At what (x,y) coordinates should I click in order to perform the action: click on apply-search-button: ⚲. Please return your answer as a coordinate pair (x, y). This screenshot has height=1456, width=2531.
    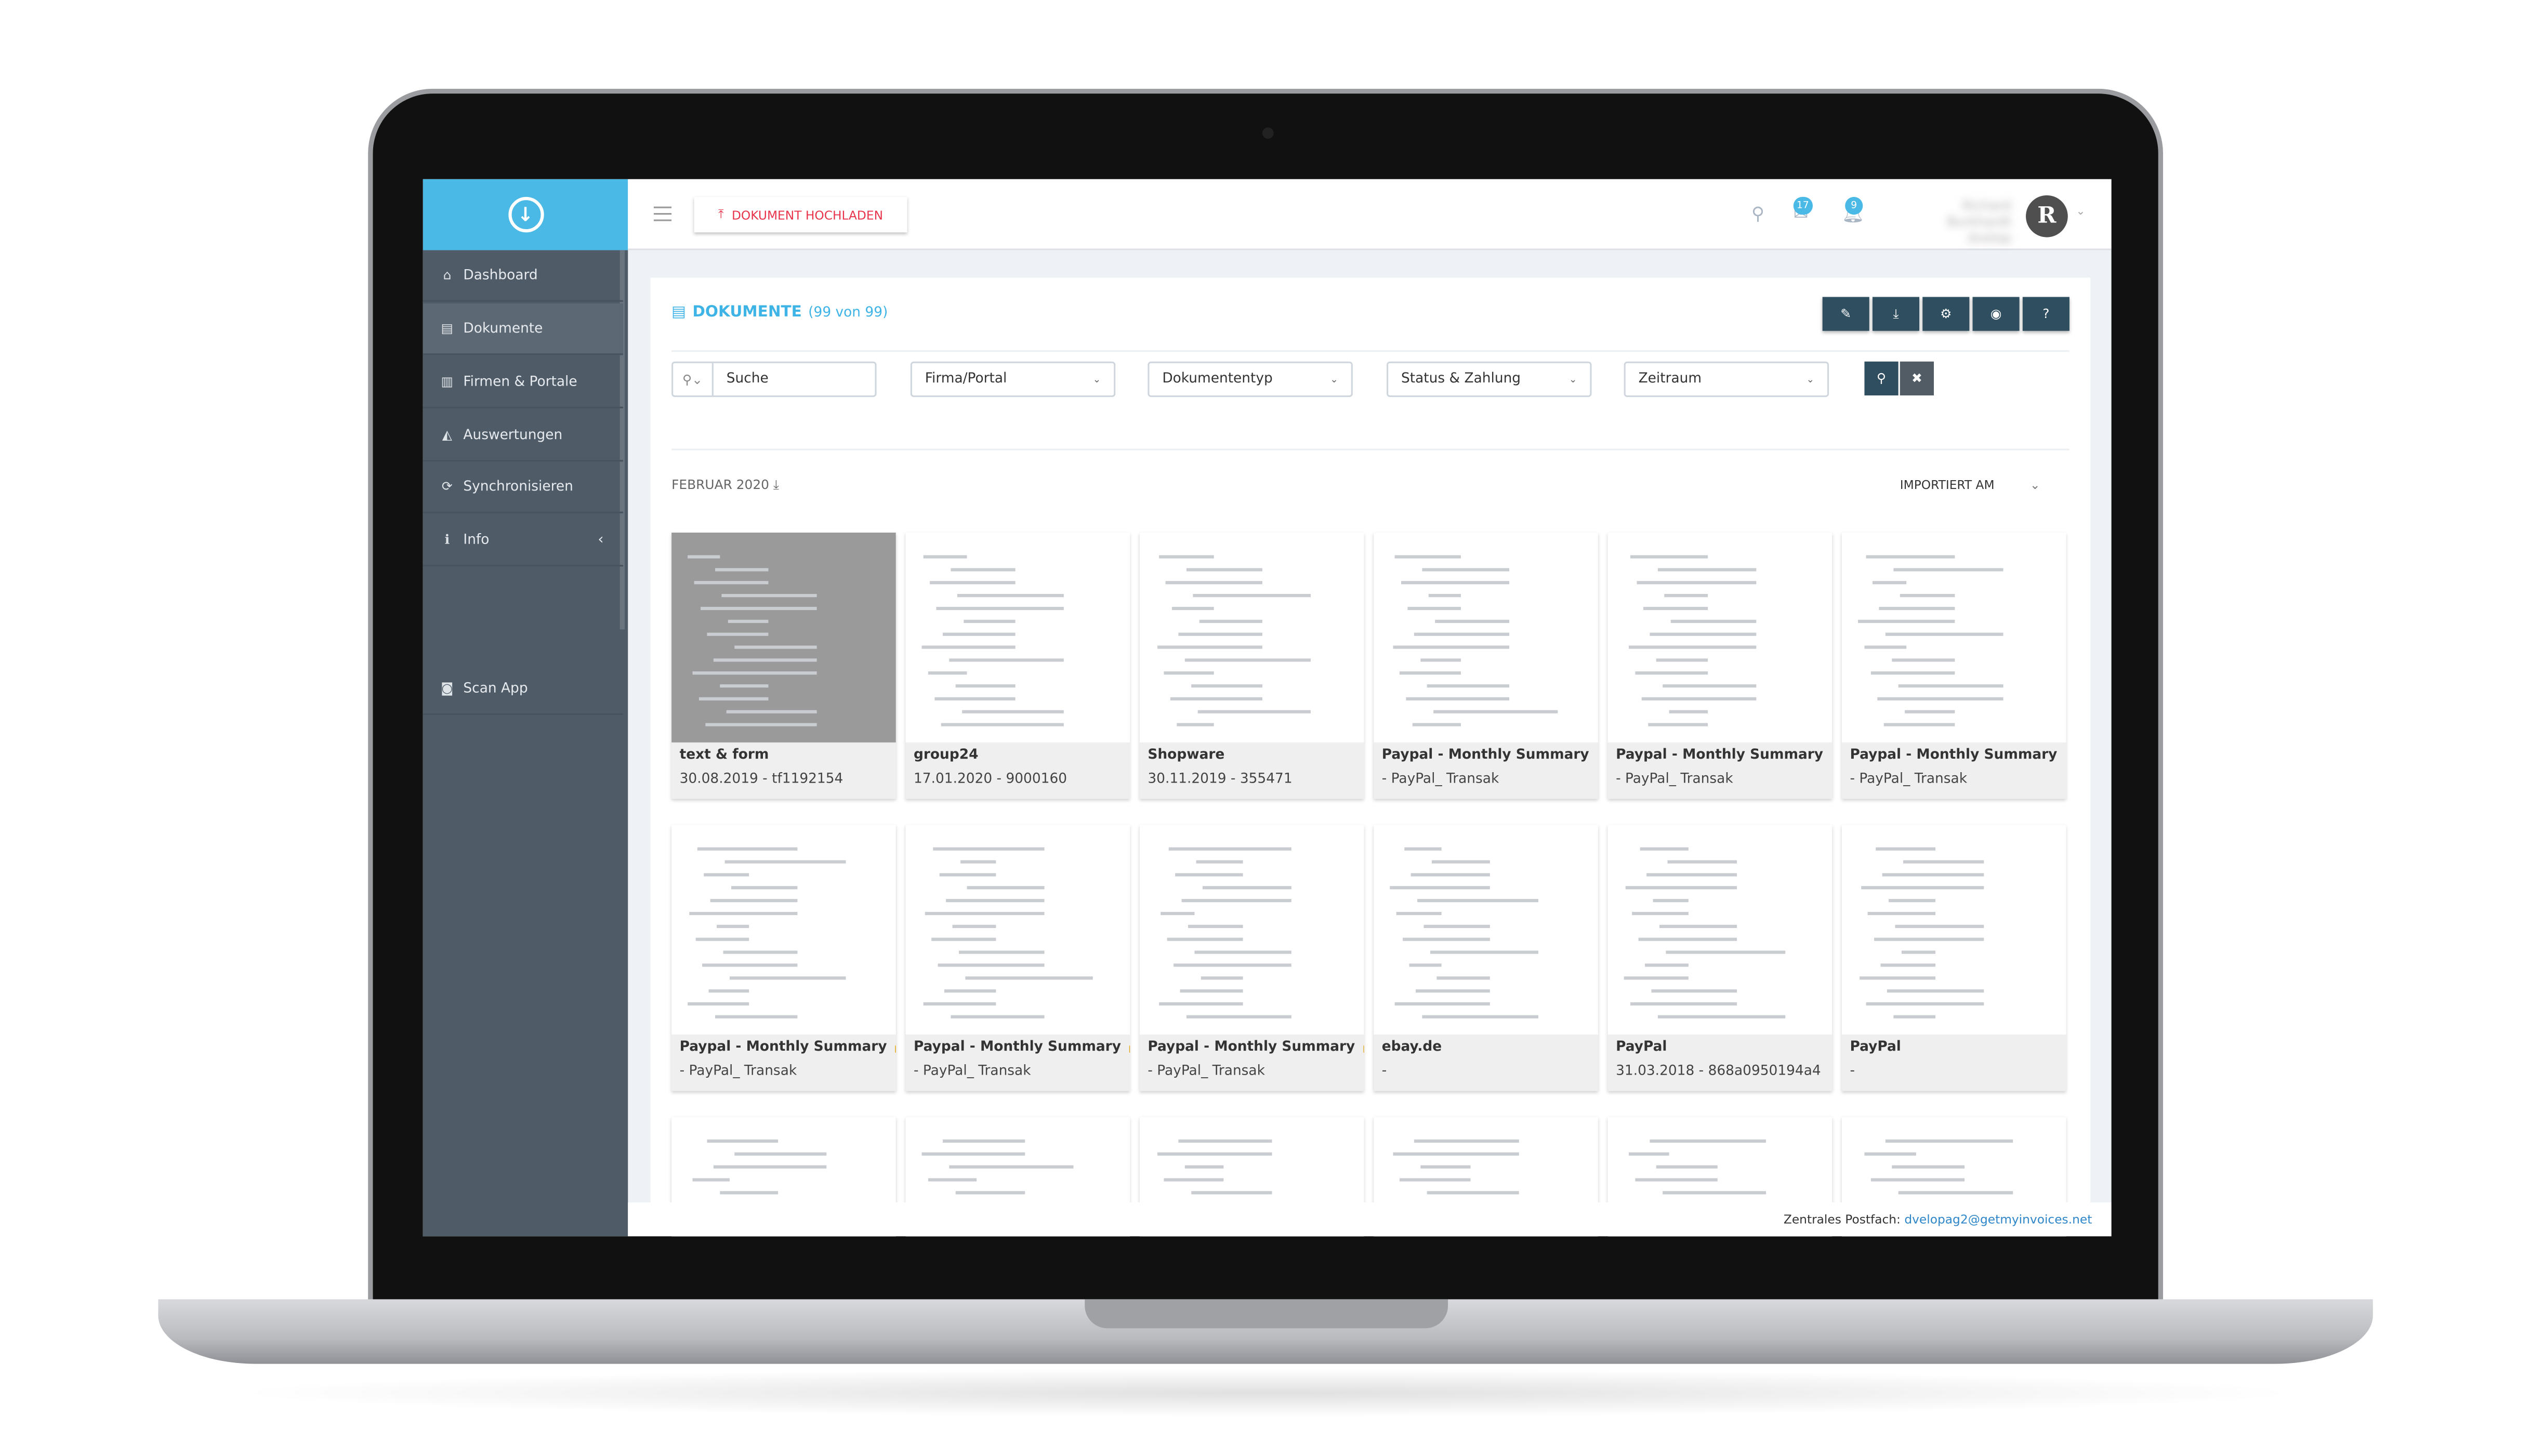
    Looking at the image, I should click on (1882, 378).